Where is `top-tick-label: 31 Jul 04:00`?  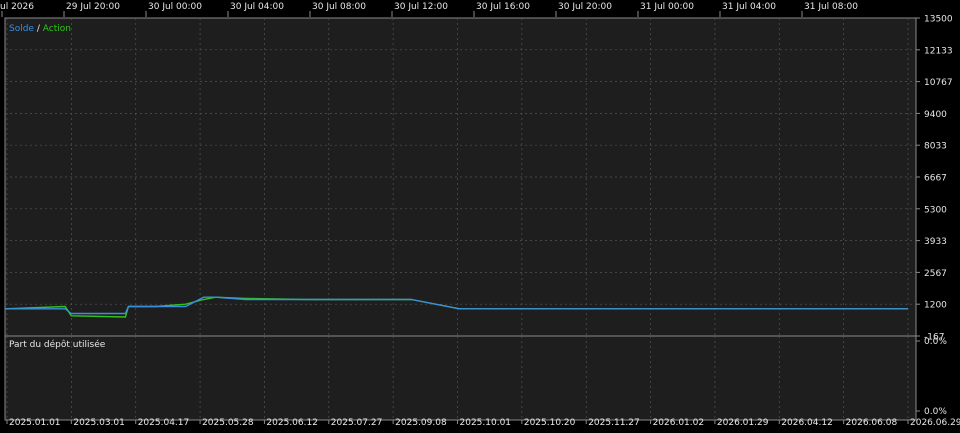 top-tick-label: 31 Jul 04:00 is located at coordinates (749, 7).